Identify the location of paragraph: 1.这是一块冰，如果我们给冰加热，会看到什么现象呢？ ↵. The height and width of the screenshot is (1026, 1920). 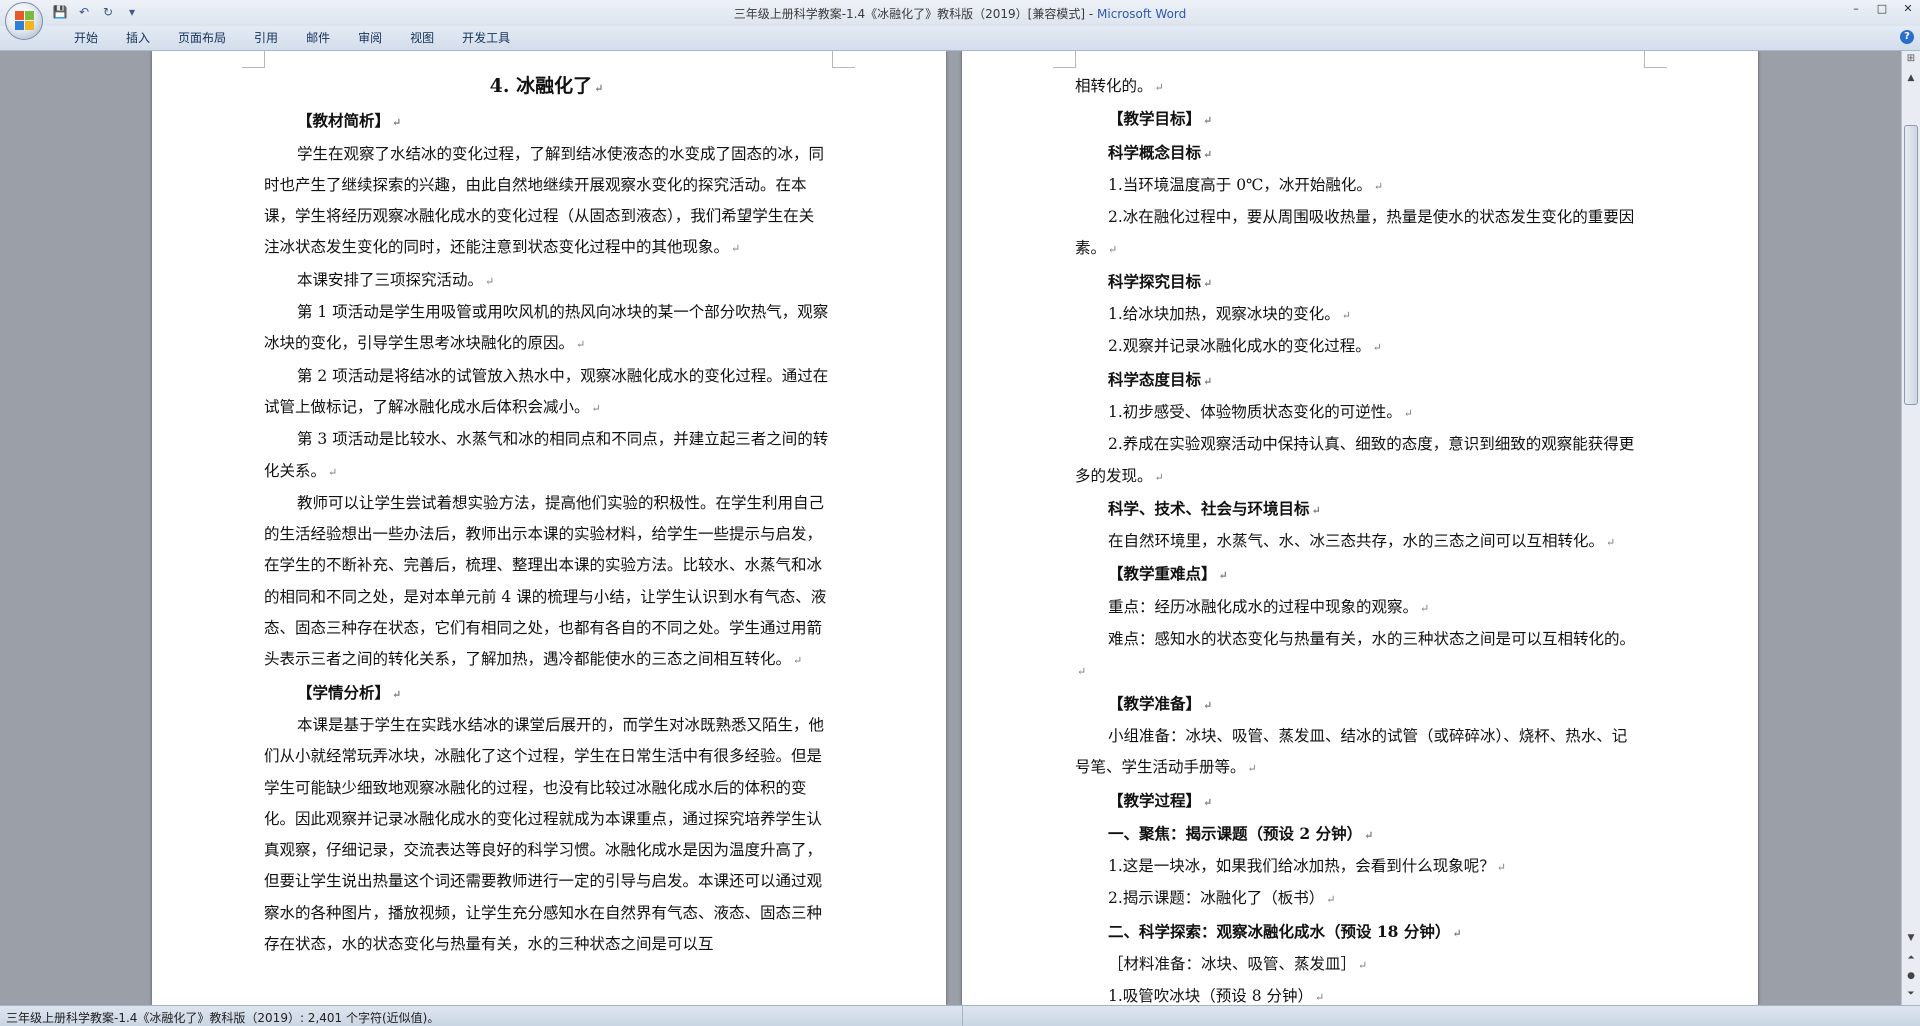
(1357, 867).